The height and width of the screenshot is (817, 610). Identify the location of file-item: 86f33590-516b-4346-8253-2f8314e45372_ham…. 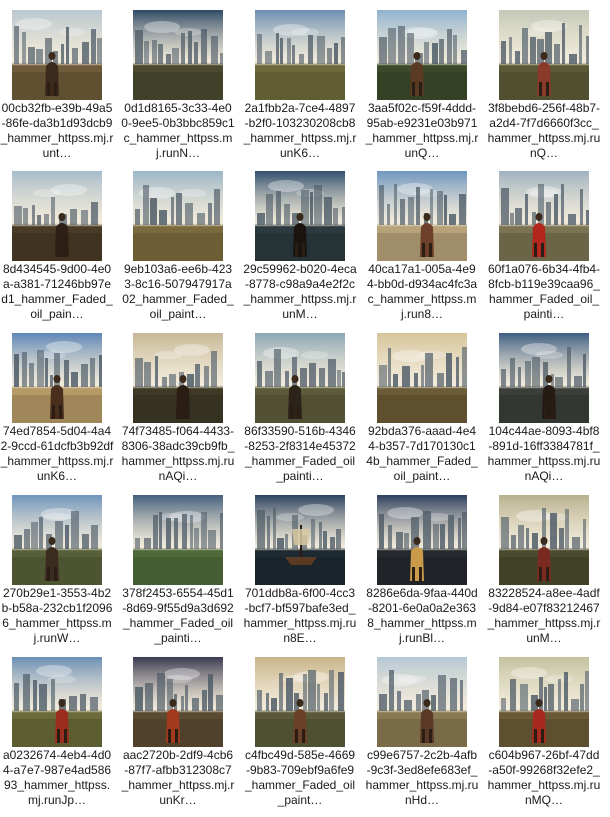
(302, 413).